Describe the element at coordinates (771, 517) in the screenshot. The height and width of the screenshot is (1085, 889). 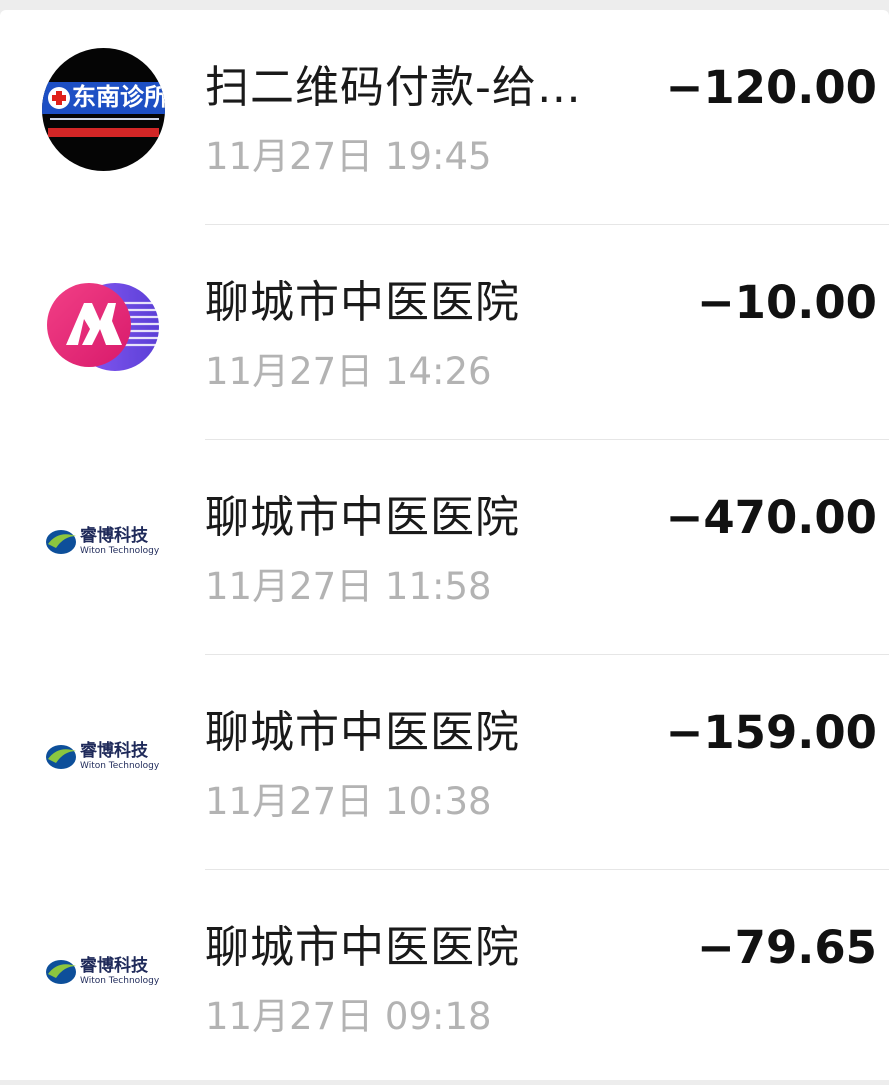
I see `transaction-amount: −470.00` at that location.